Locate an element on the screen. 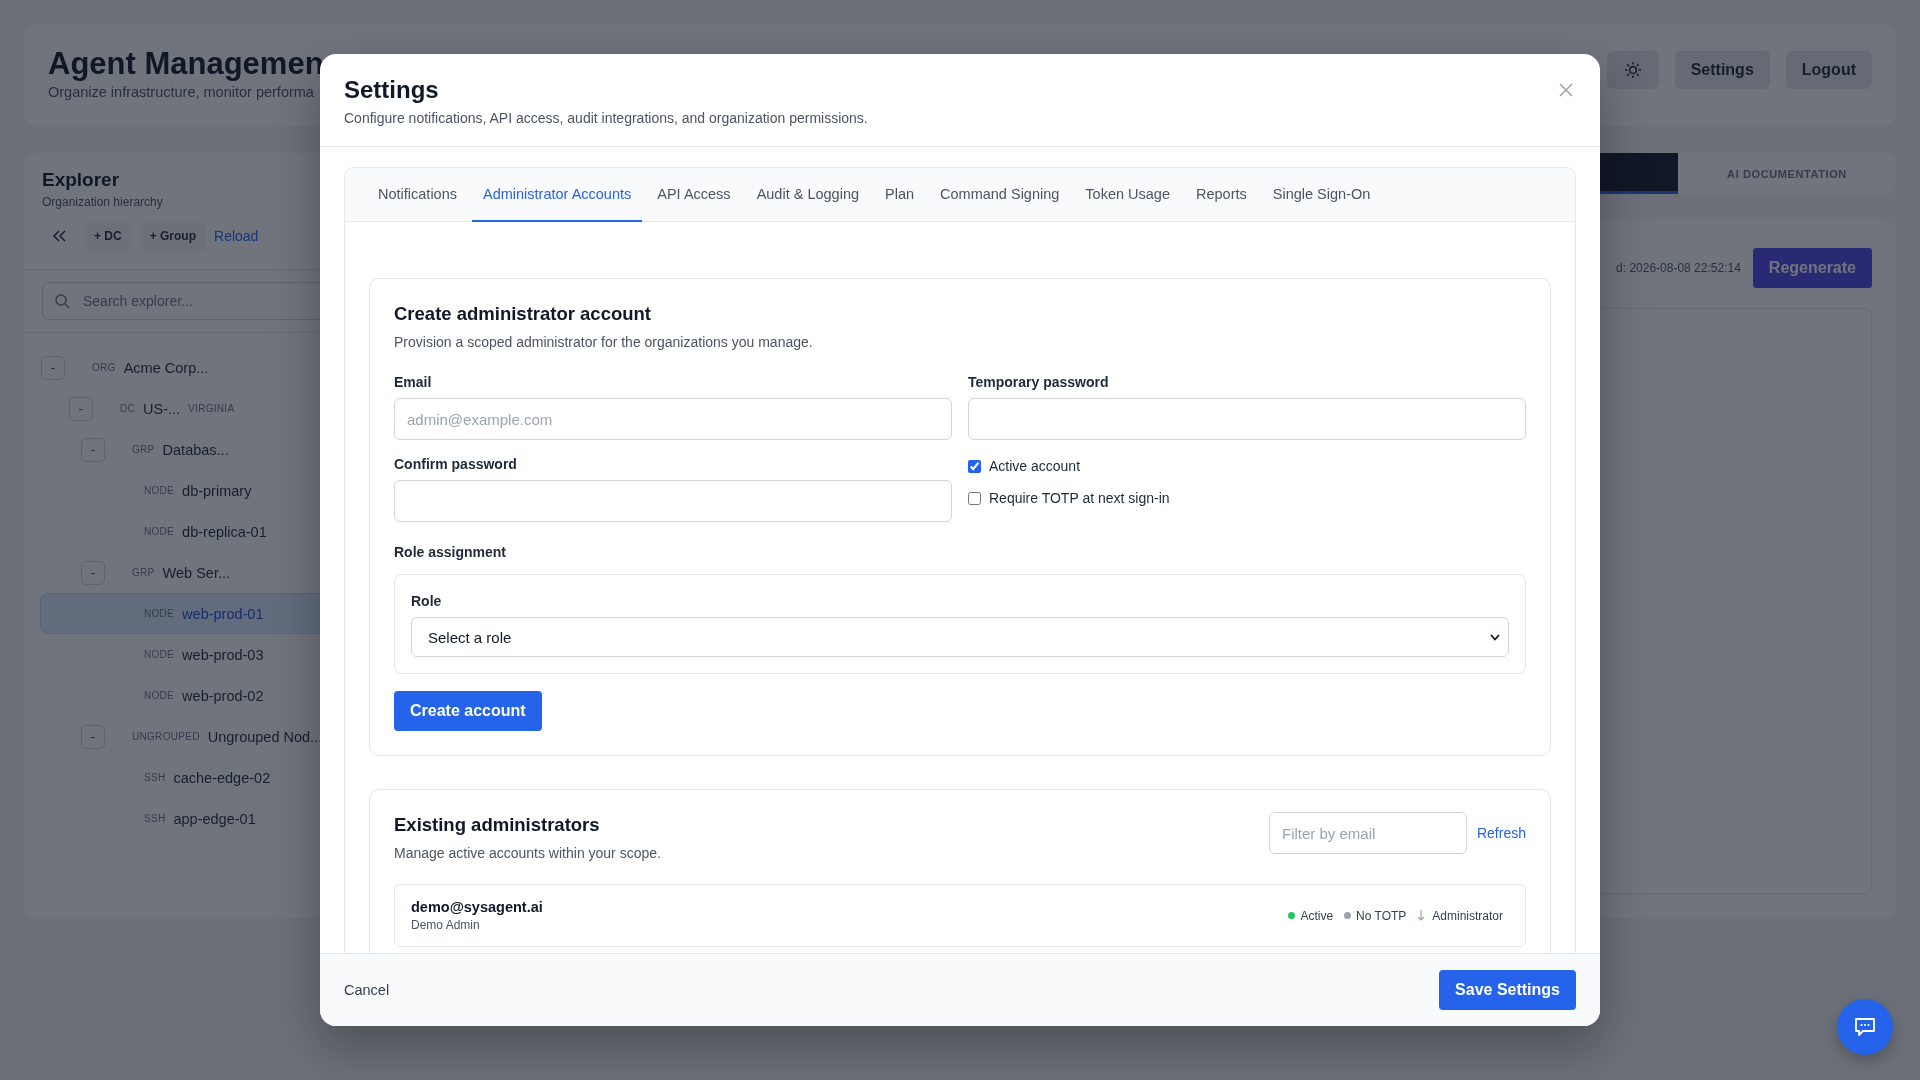  node-name: app-edge-01 is located at coordinates (214, 818).